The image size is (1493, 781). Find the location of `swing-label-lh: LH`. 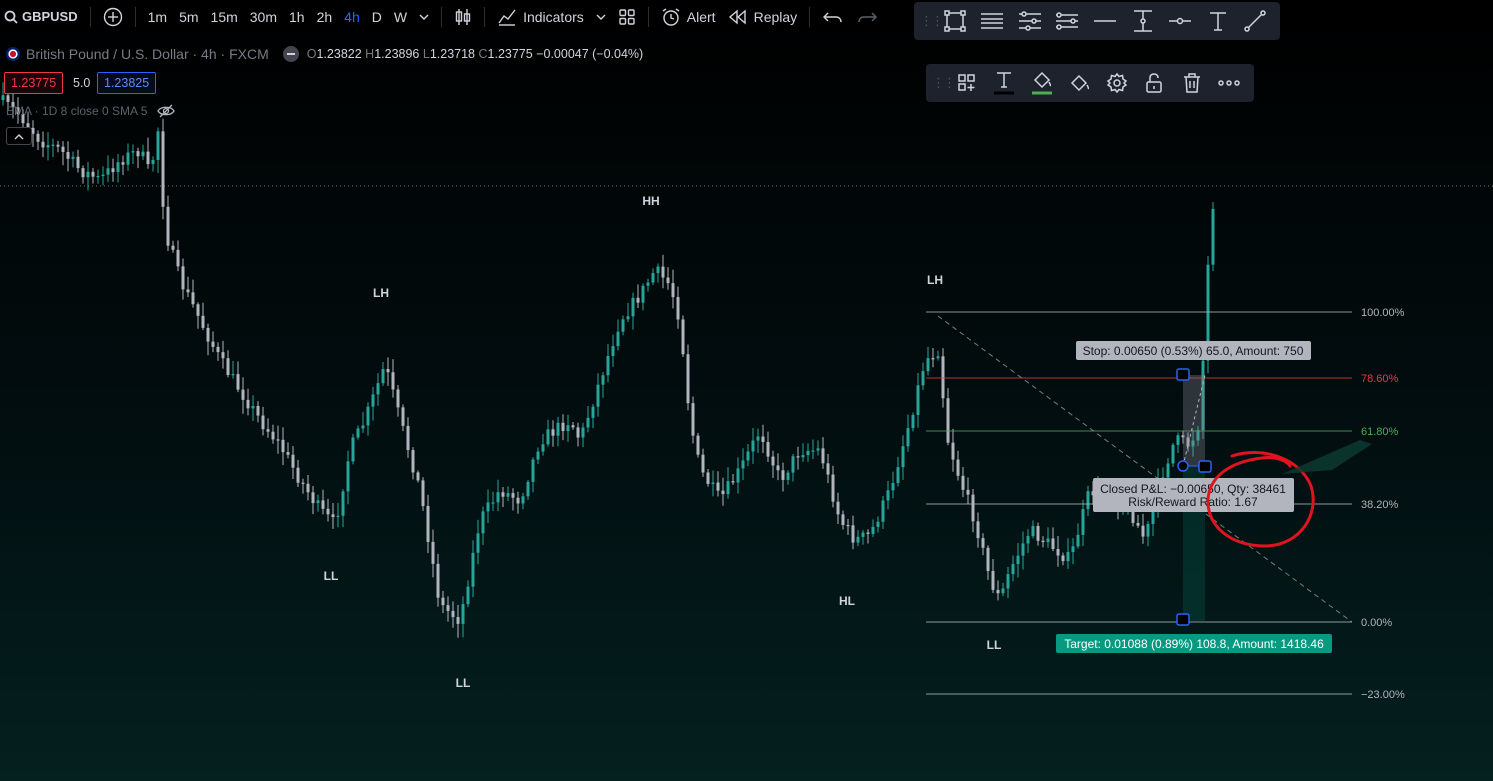

swing-label-lh: LH is located at coordinates (935, 280).